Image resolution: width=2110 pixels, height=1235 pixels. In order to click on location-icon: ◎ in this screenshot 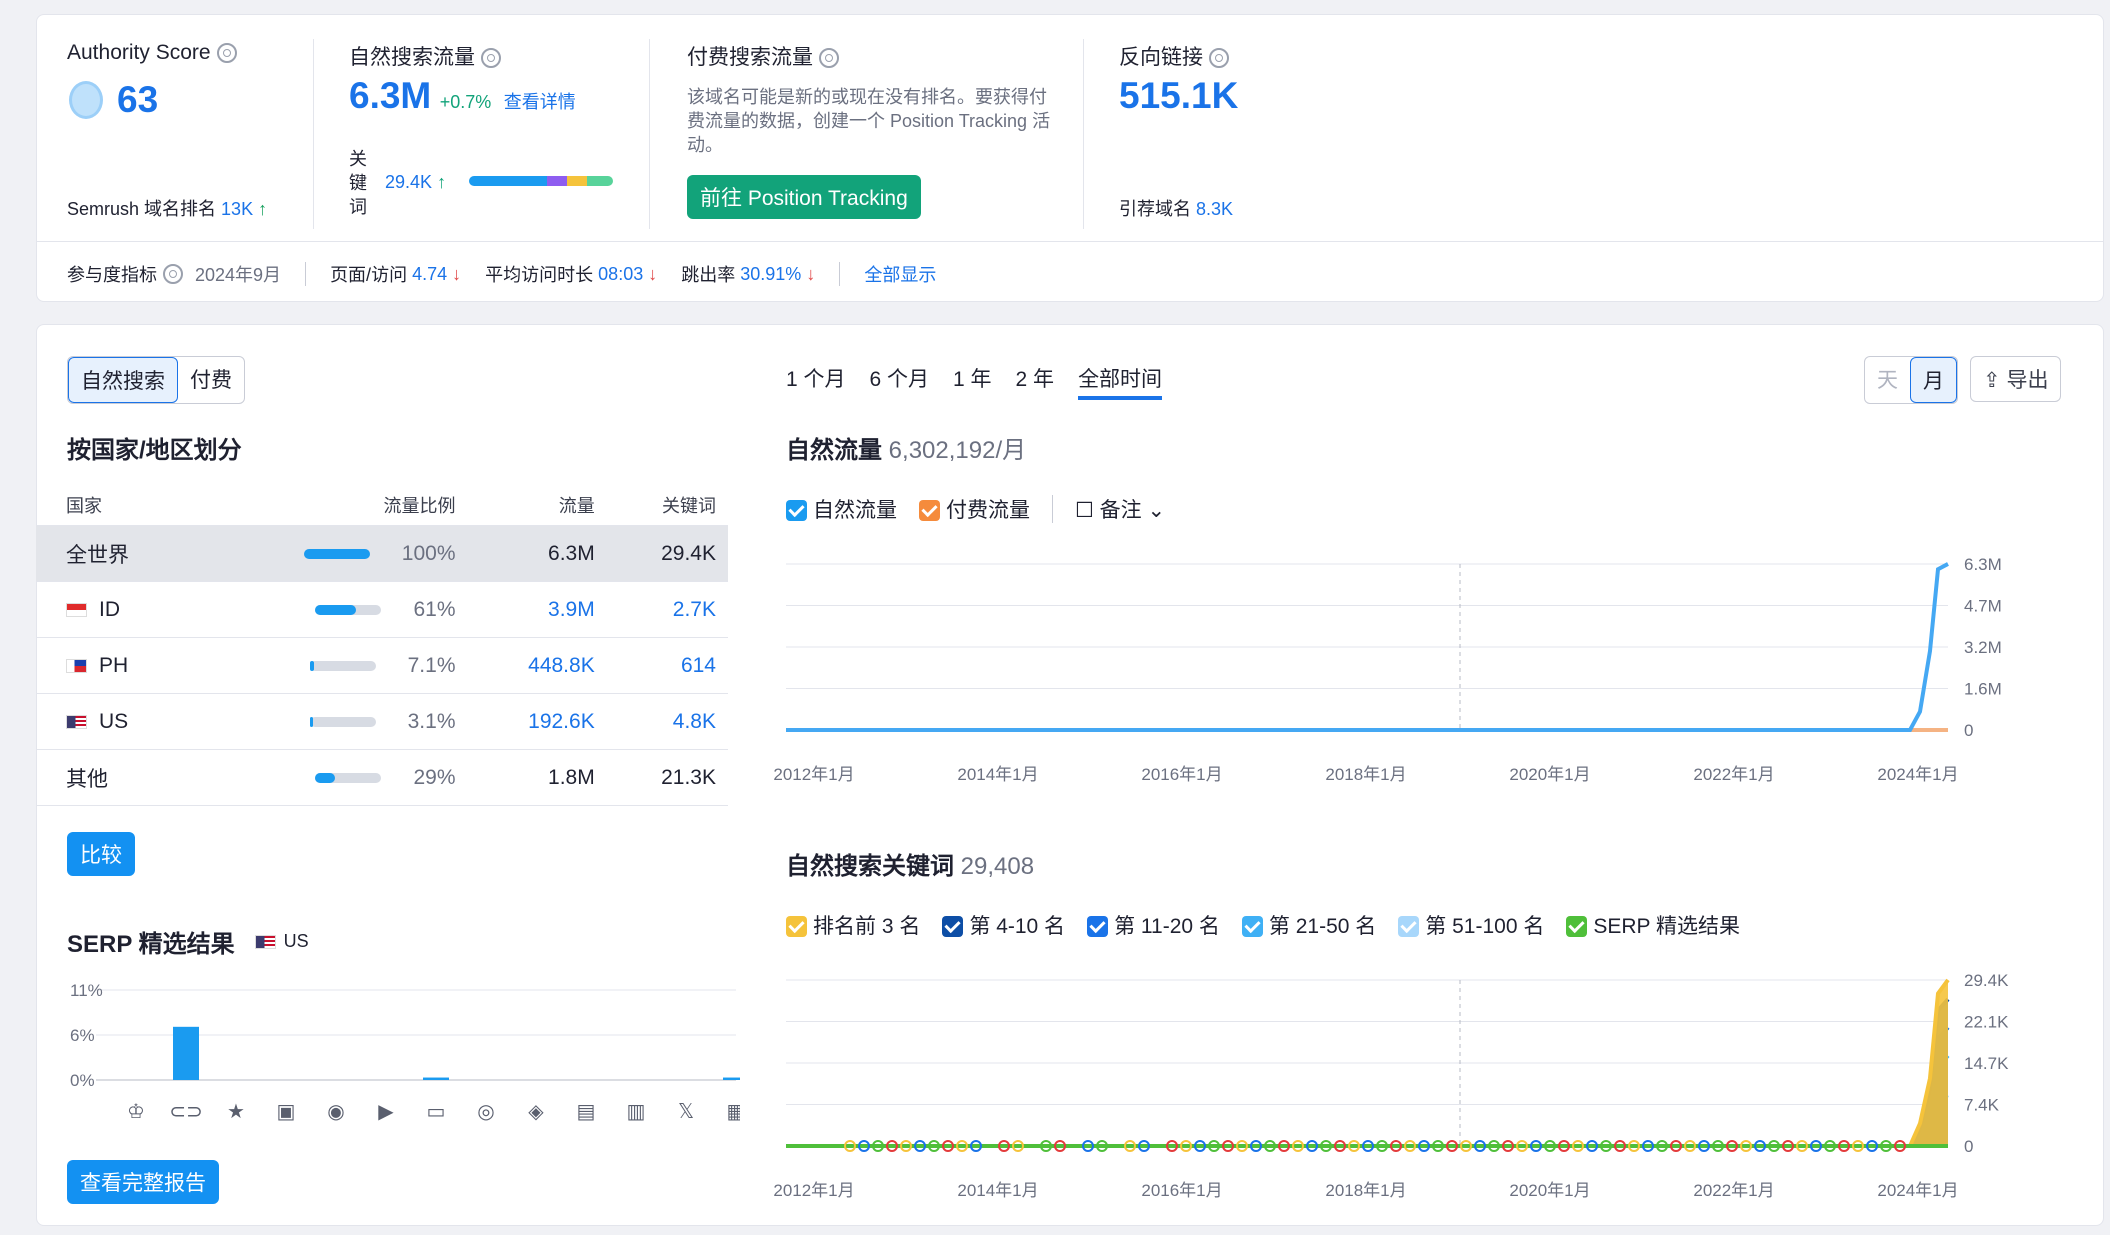, I will do `click(485, 1112)`.